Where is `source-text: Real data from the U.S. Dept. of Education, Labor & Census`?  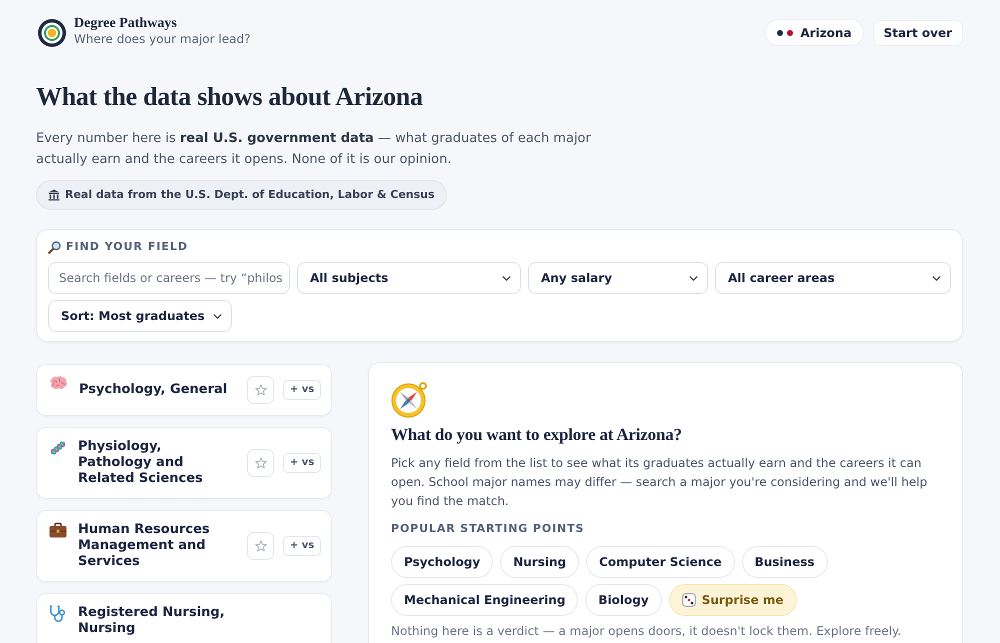
source-text: Real data from the U.S. Dept. of Education, Labor & Census is located at coordinates (250, 194).